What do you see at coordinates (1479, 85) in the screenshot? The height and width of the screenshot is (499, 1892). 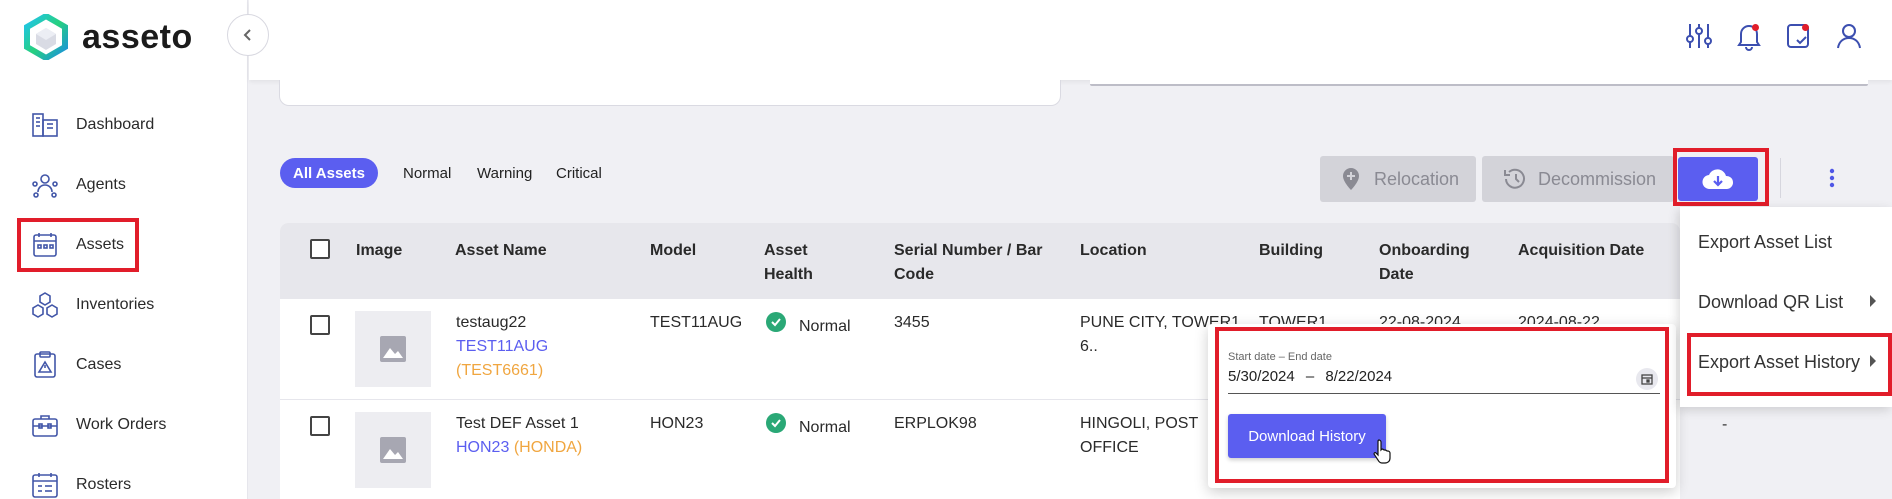 I see `summary-card-right-edge` at bounding box center [1479, 85].